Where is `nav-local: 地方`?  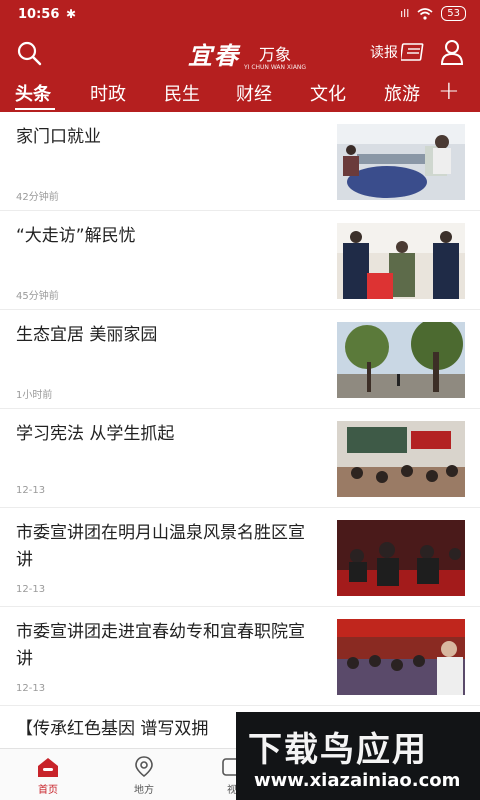 nav-local: 地方 is located at coordinates (144, 775).